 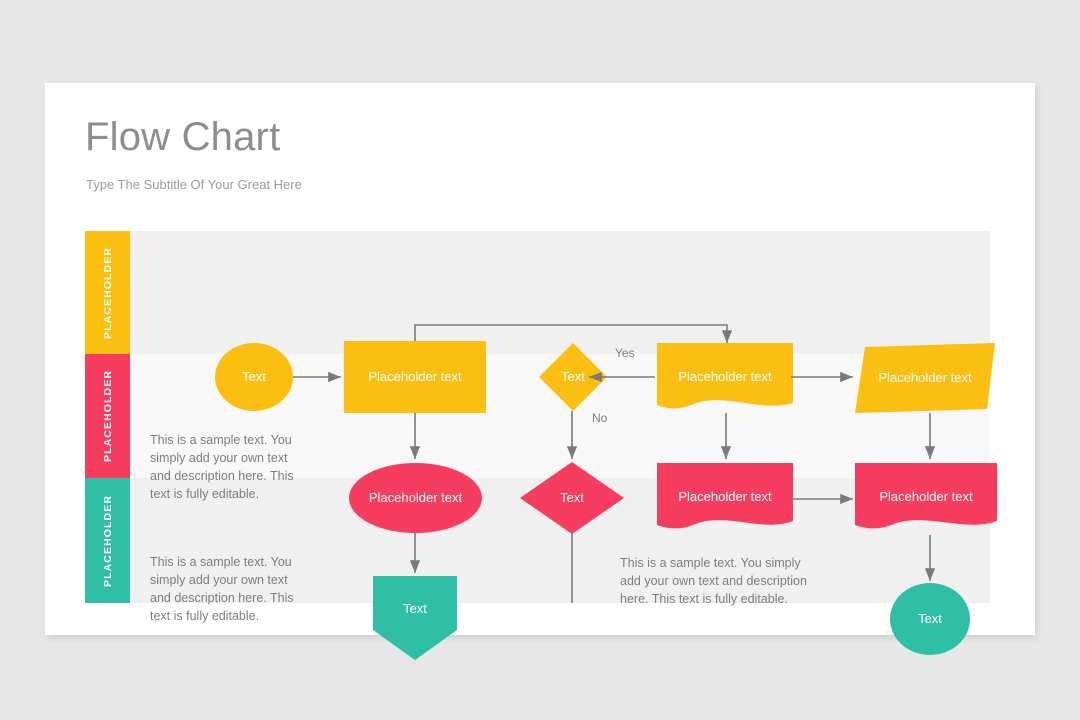 I want to click on row1-parallelogram-label: Placeholder text, so click(x=925, y=377).